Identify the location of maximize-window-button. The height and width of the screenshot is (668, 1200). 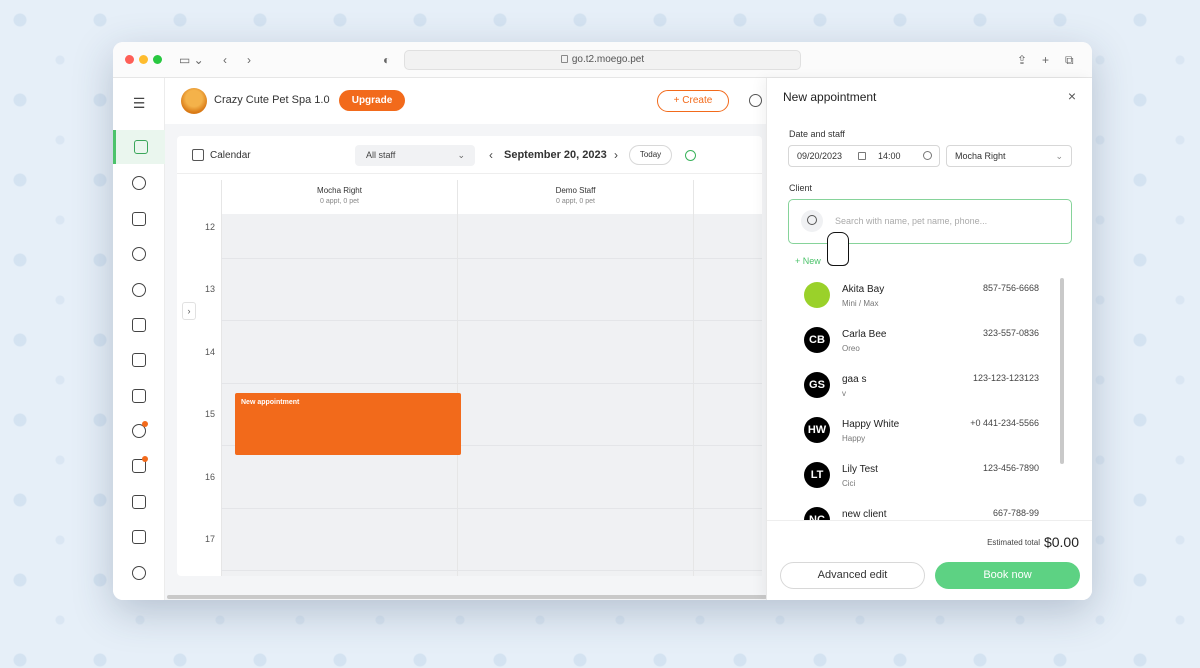
(157, 59).